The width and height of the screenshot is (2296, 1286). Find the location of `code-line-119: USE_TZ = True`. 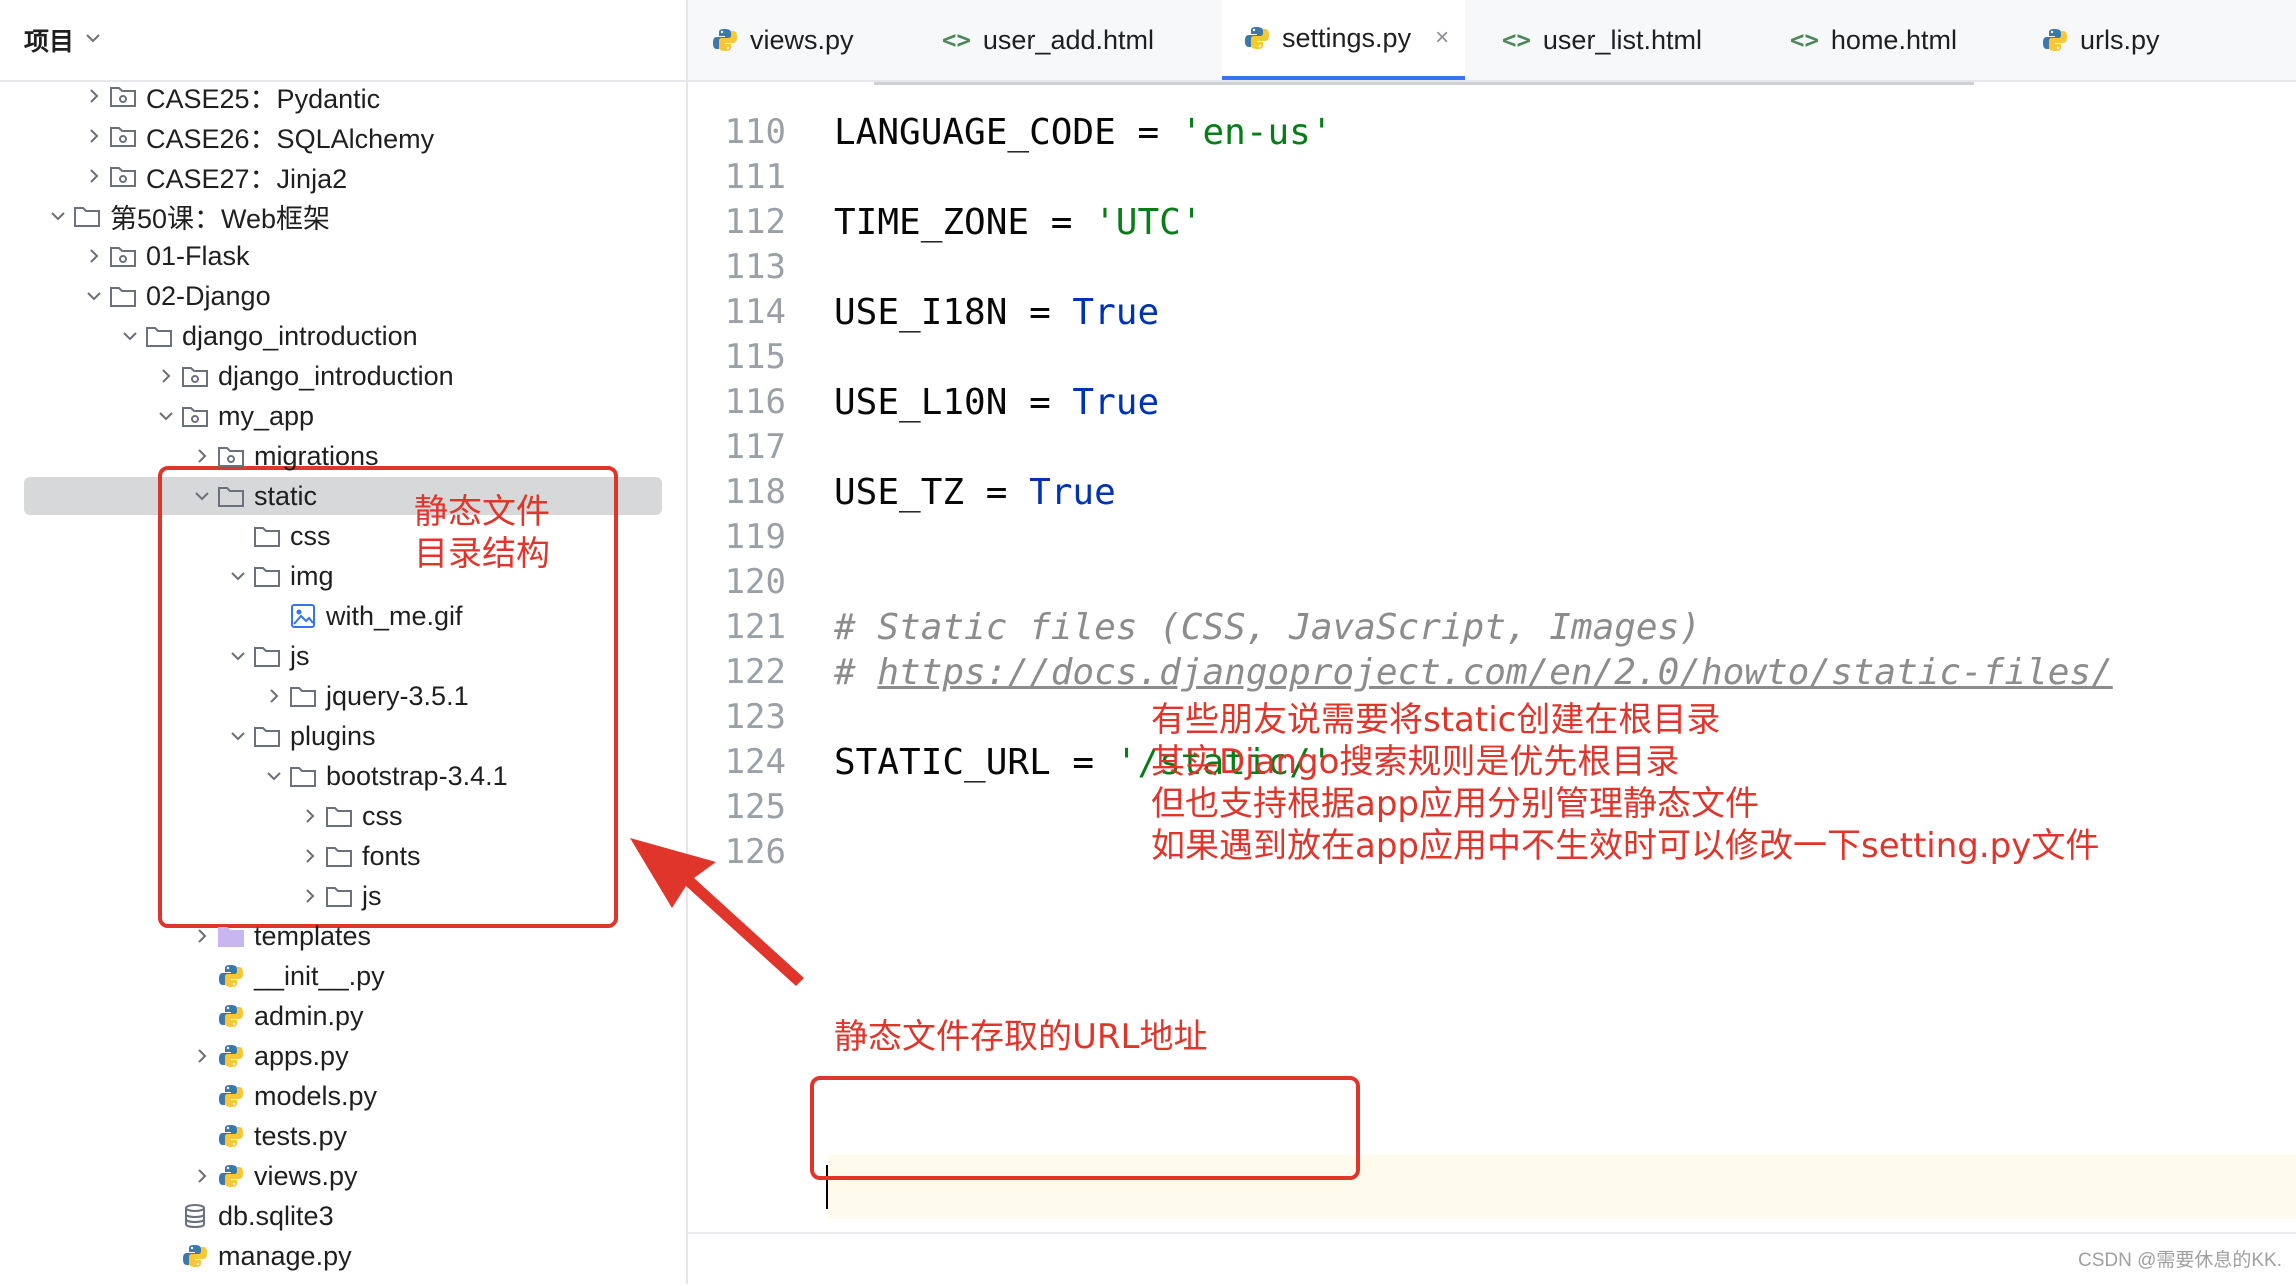

code-line-119: USE_TZ = True is located at coordinates (975, 492).